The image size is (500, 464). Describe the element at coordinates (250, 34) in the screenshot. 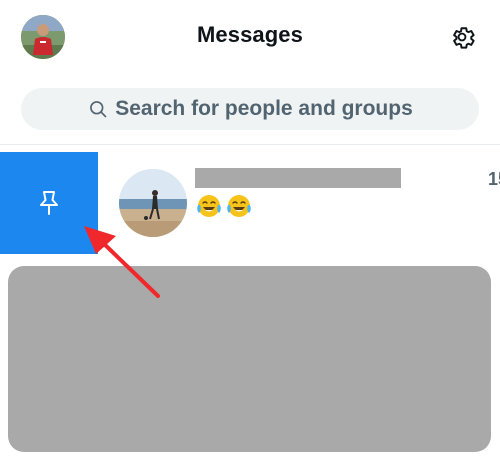

I see `page-title: Messages` at that location.